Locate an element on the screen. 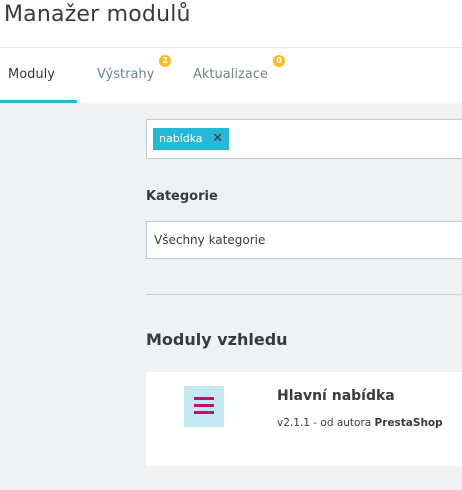 This screenshot has width=462, height=490. search-tag: nabídka ✕ is located at coordinates (191, 139).